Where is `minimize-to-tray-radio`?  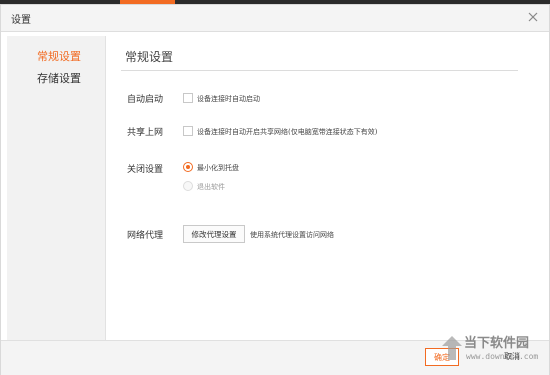 minimize-to-tray-radio is located at coordinates (188, 167).